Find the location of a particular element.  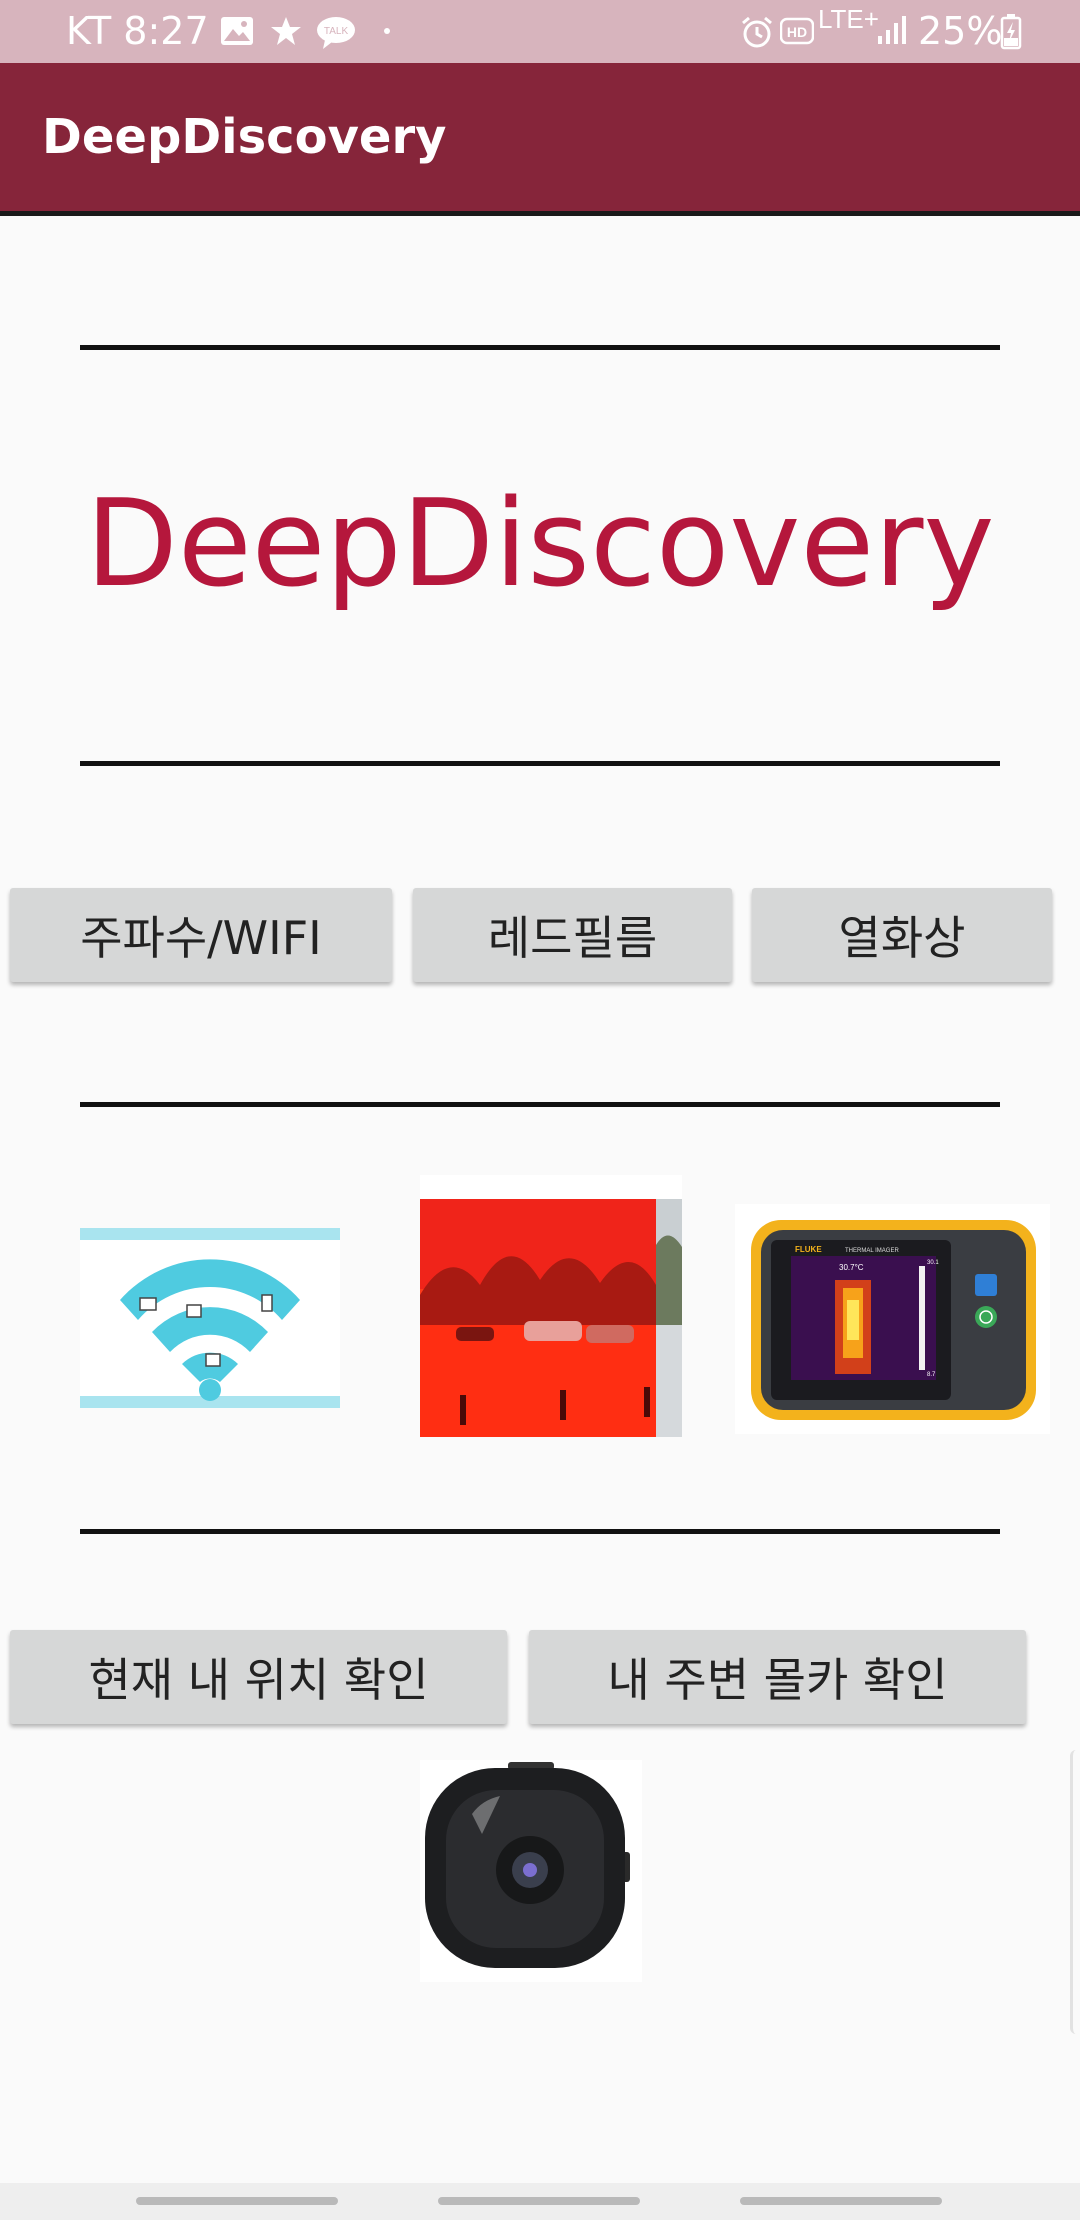

battery-icon is located at coordinates (1011, 32).